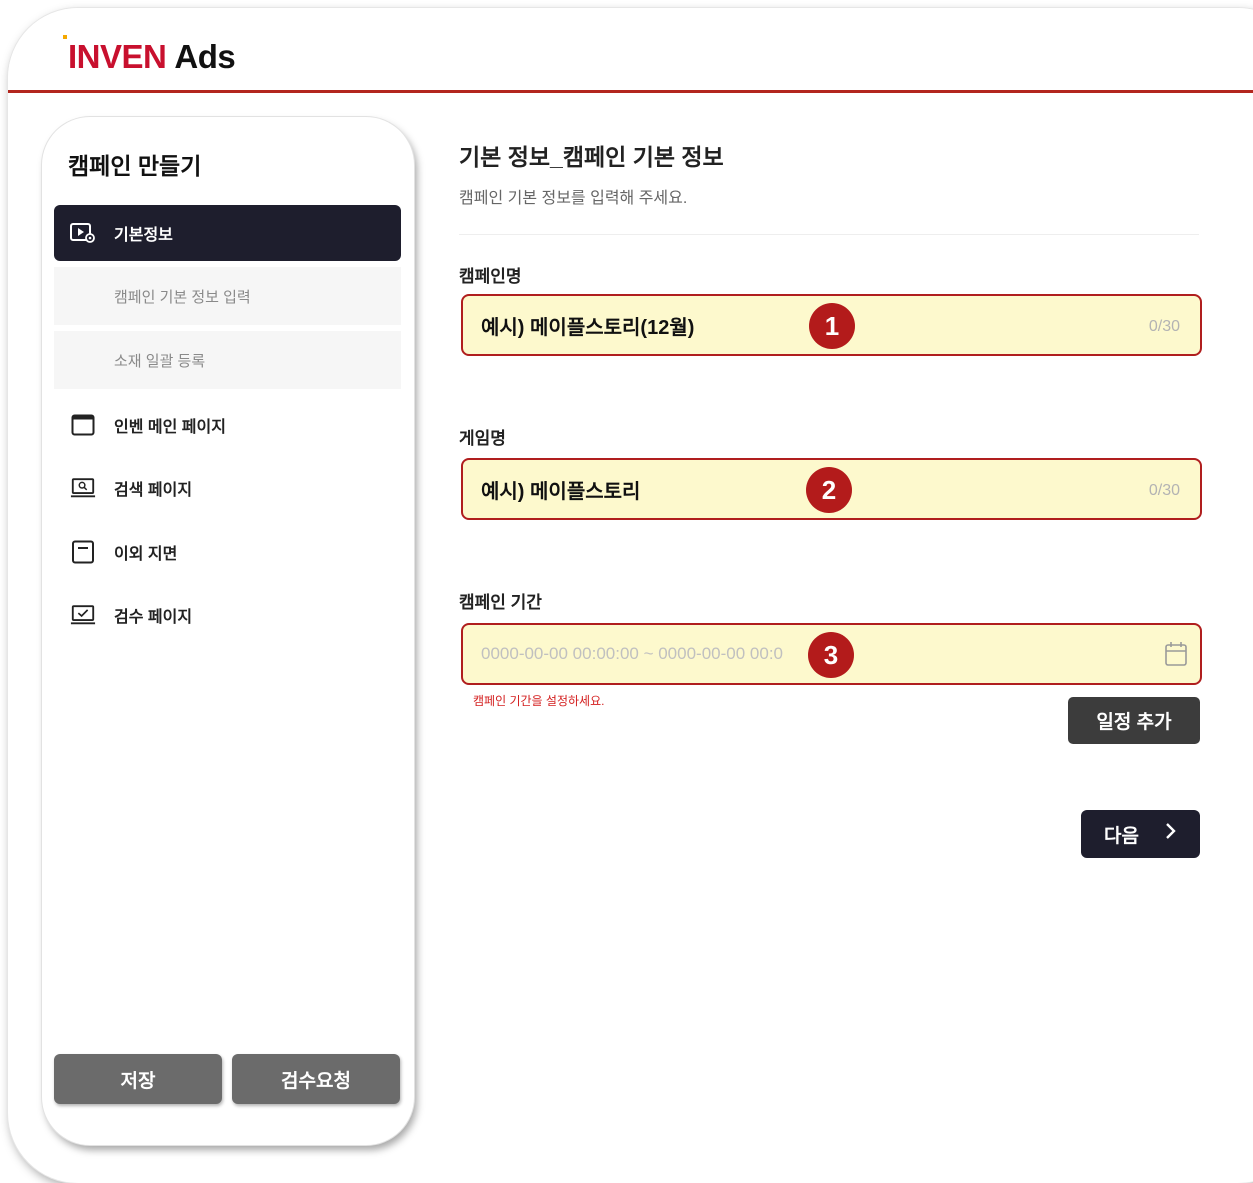 Image resolution: width=1253 pixels, height=1183 pixels. Describe the element at coordinates (781, 489) in the screenshot. I see `game-name-input` at that location.